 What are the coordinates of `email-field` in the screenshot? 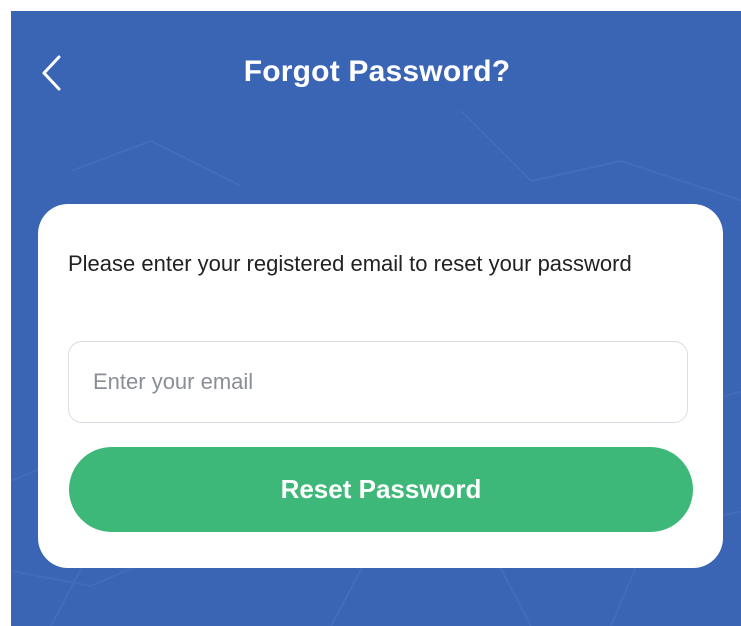 It's located at (378, 382).